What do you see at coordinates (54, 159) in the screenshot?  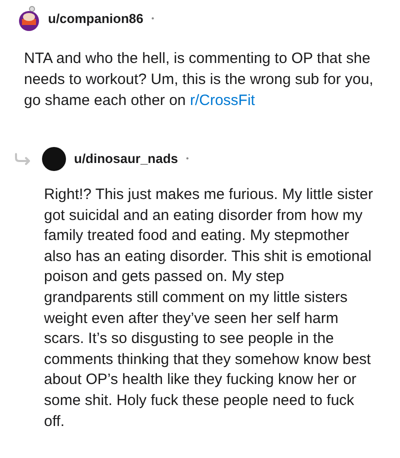 I see `avatar-image` at bounding box center [54, 159].